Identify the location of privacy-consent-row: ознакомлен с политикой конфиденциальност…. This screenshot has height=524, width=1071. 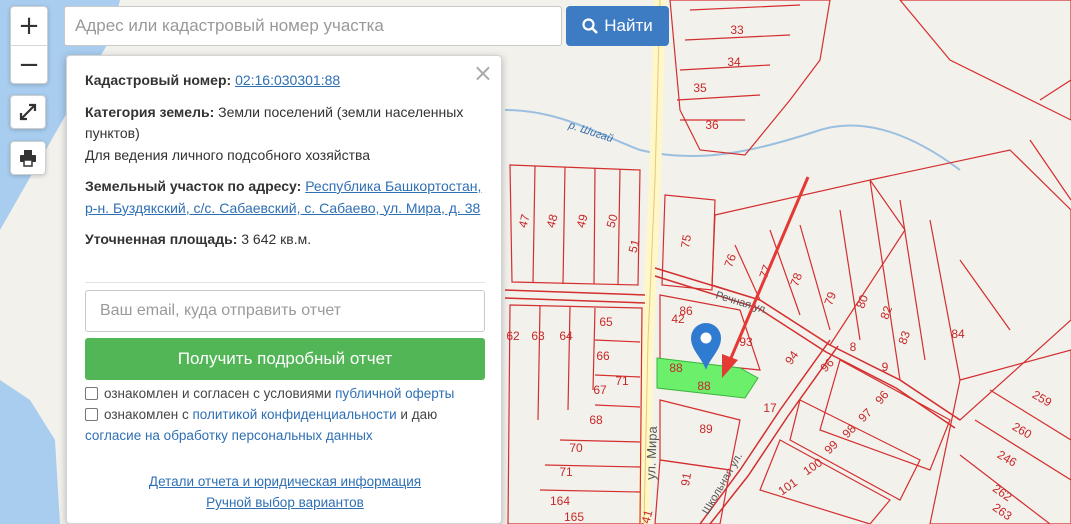
(285, 425).